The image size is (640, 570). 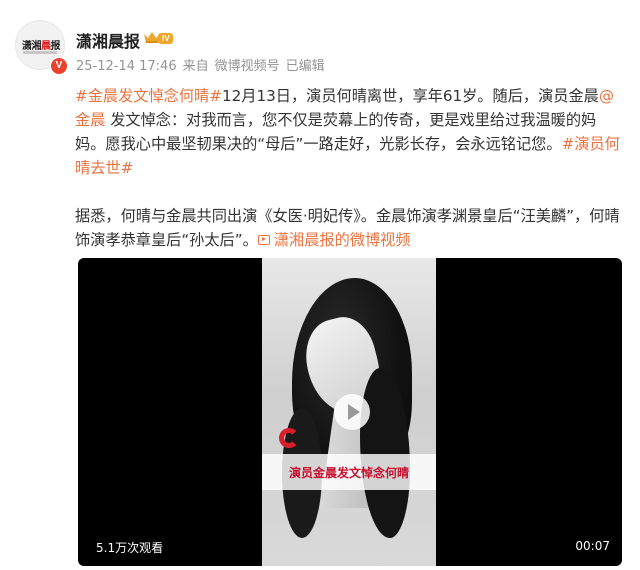 I want to click on avatar-logo: 潇湘晨报, so click(x=41, y=46).